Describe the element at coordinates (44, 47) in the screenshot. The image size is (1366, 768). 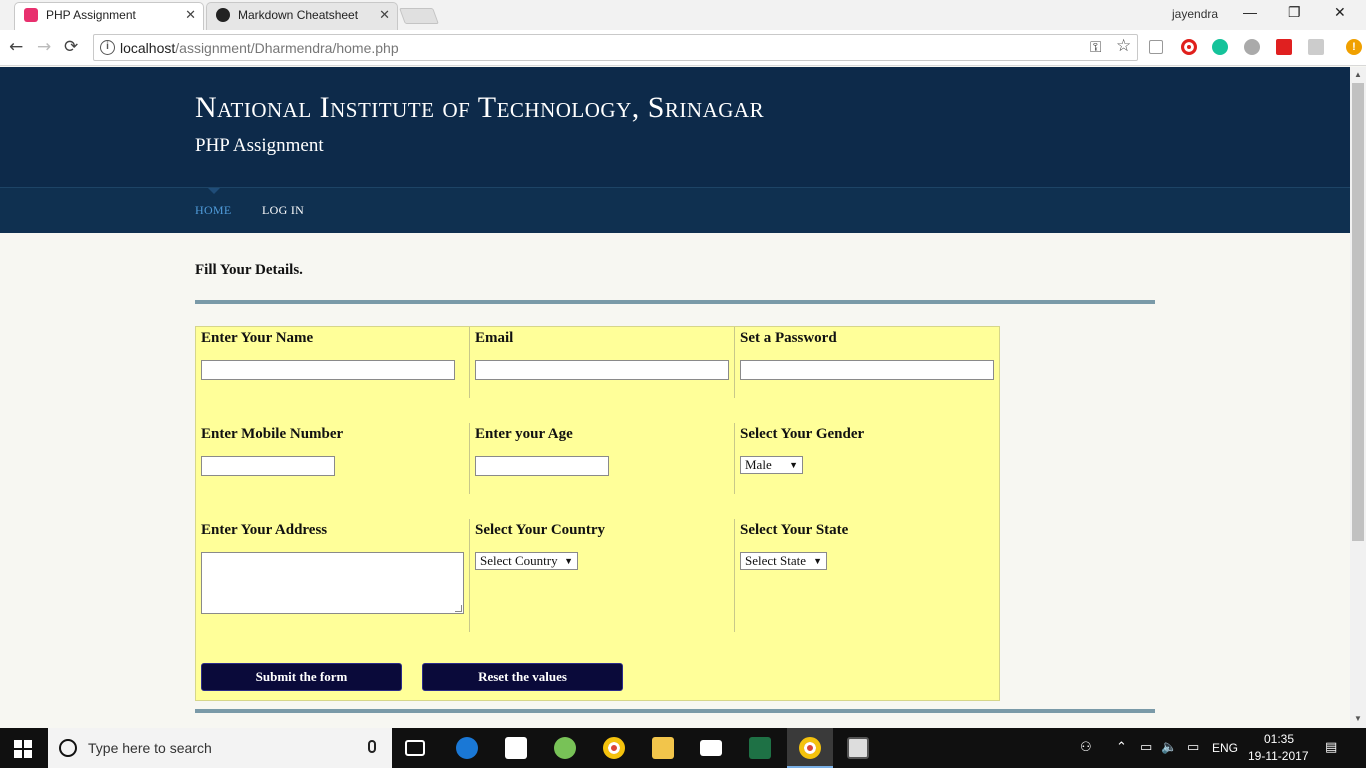
I see `forward-icon: →` at that location.